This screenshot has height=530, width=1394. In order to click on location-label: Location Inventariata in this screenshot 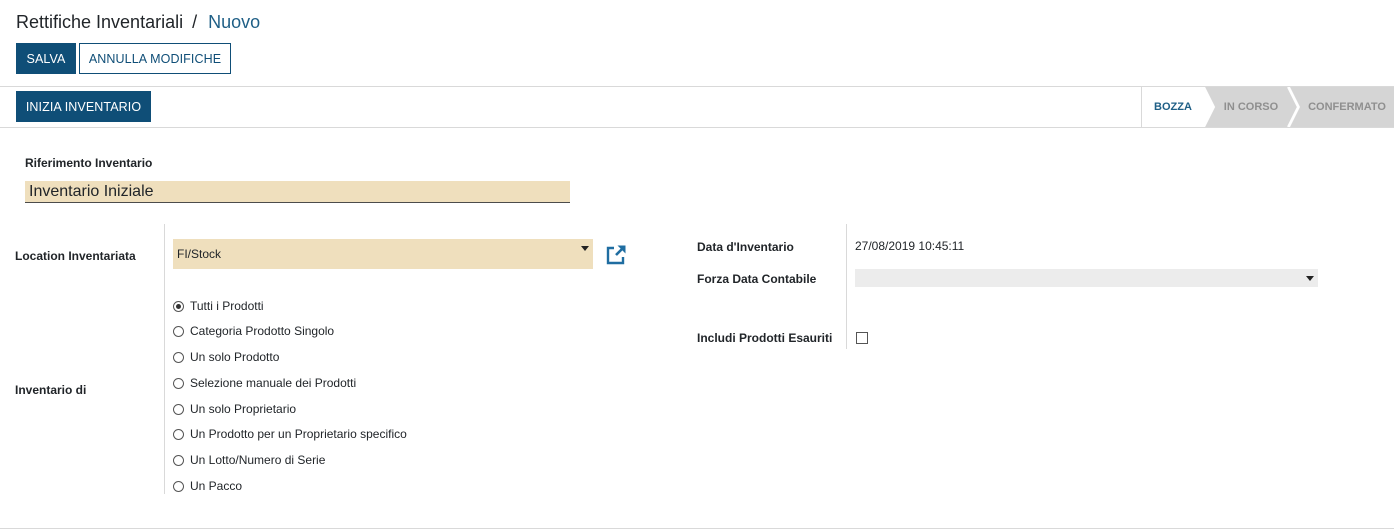, I will do `click(75, 256)`.